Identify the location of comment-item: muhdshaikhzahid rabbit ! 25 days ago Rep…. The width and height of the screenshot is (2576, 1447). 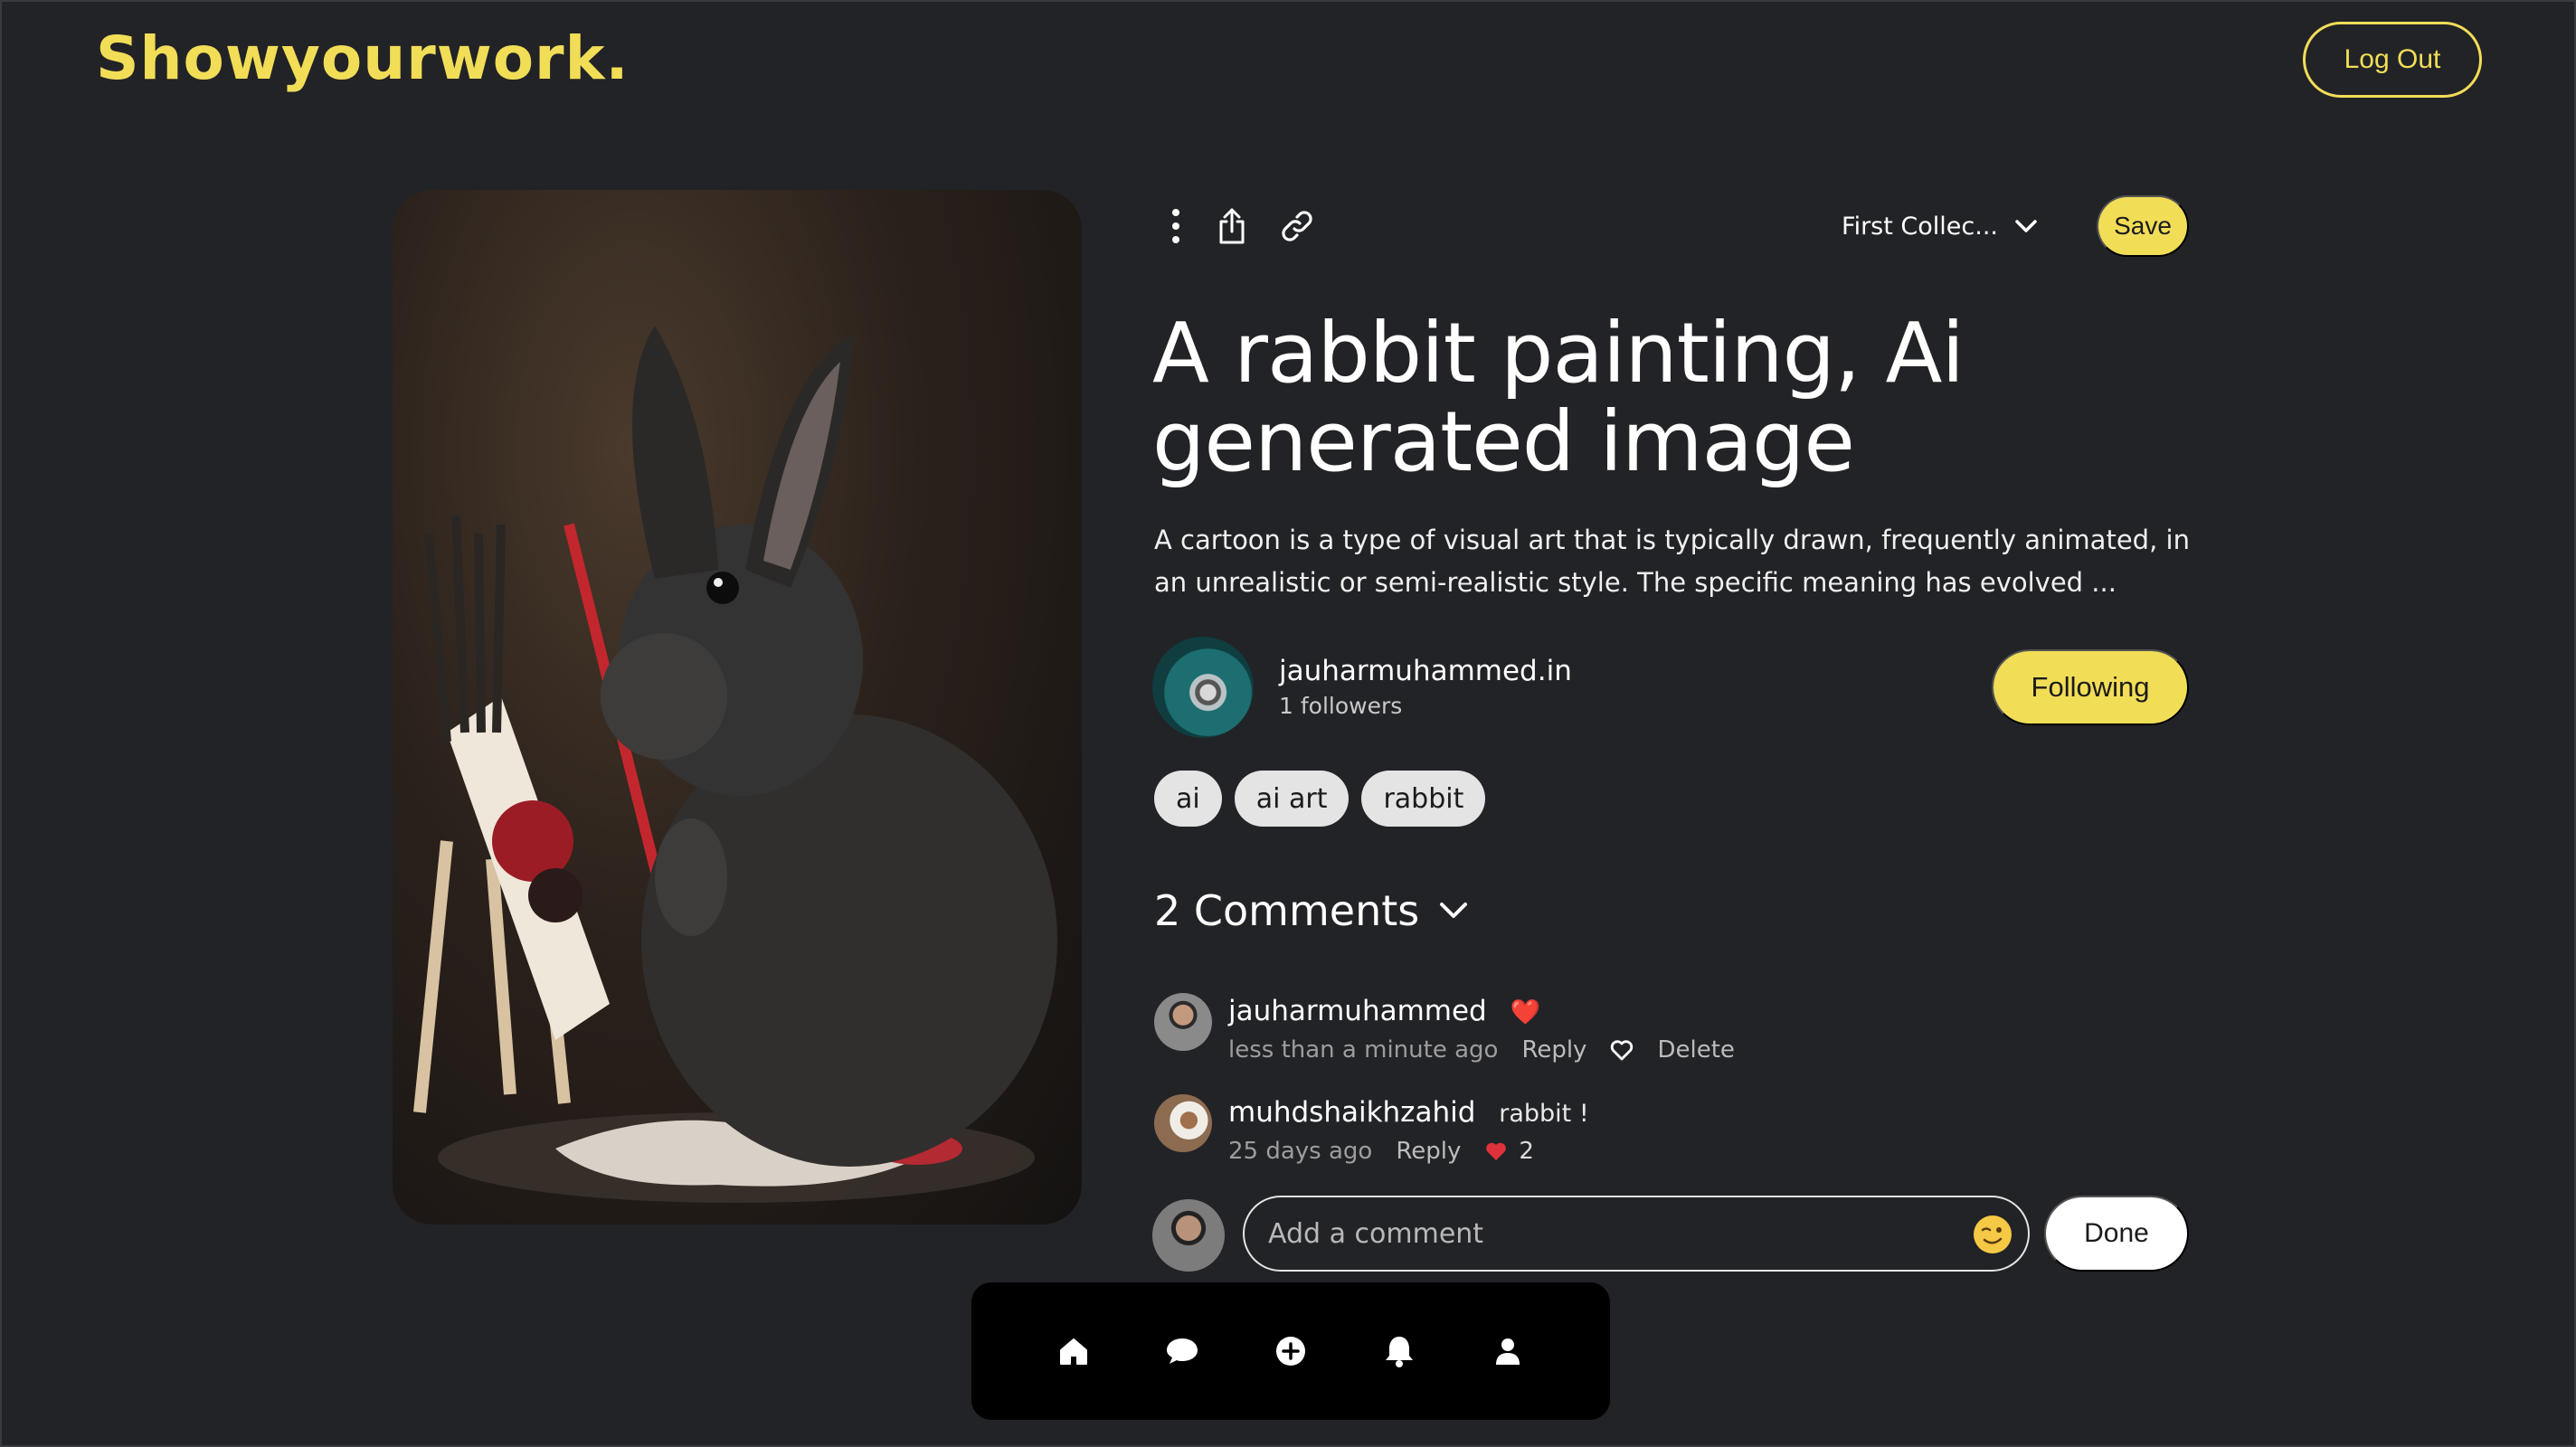
(1674, 1130).